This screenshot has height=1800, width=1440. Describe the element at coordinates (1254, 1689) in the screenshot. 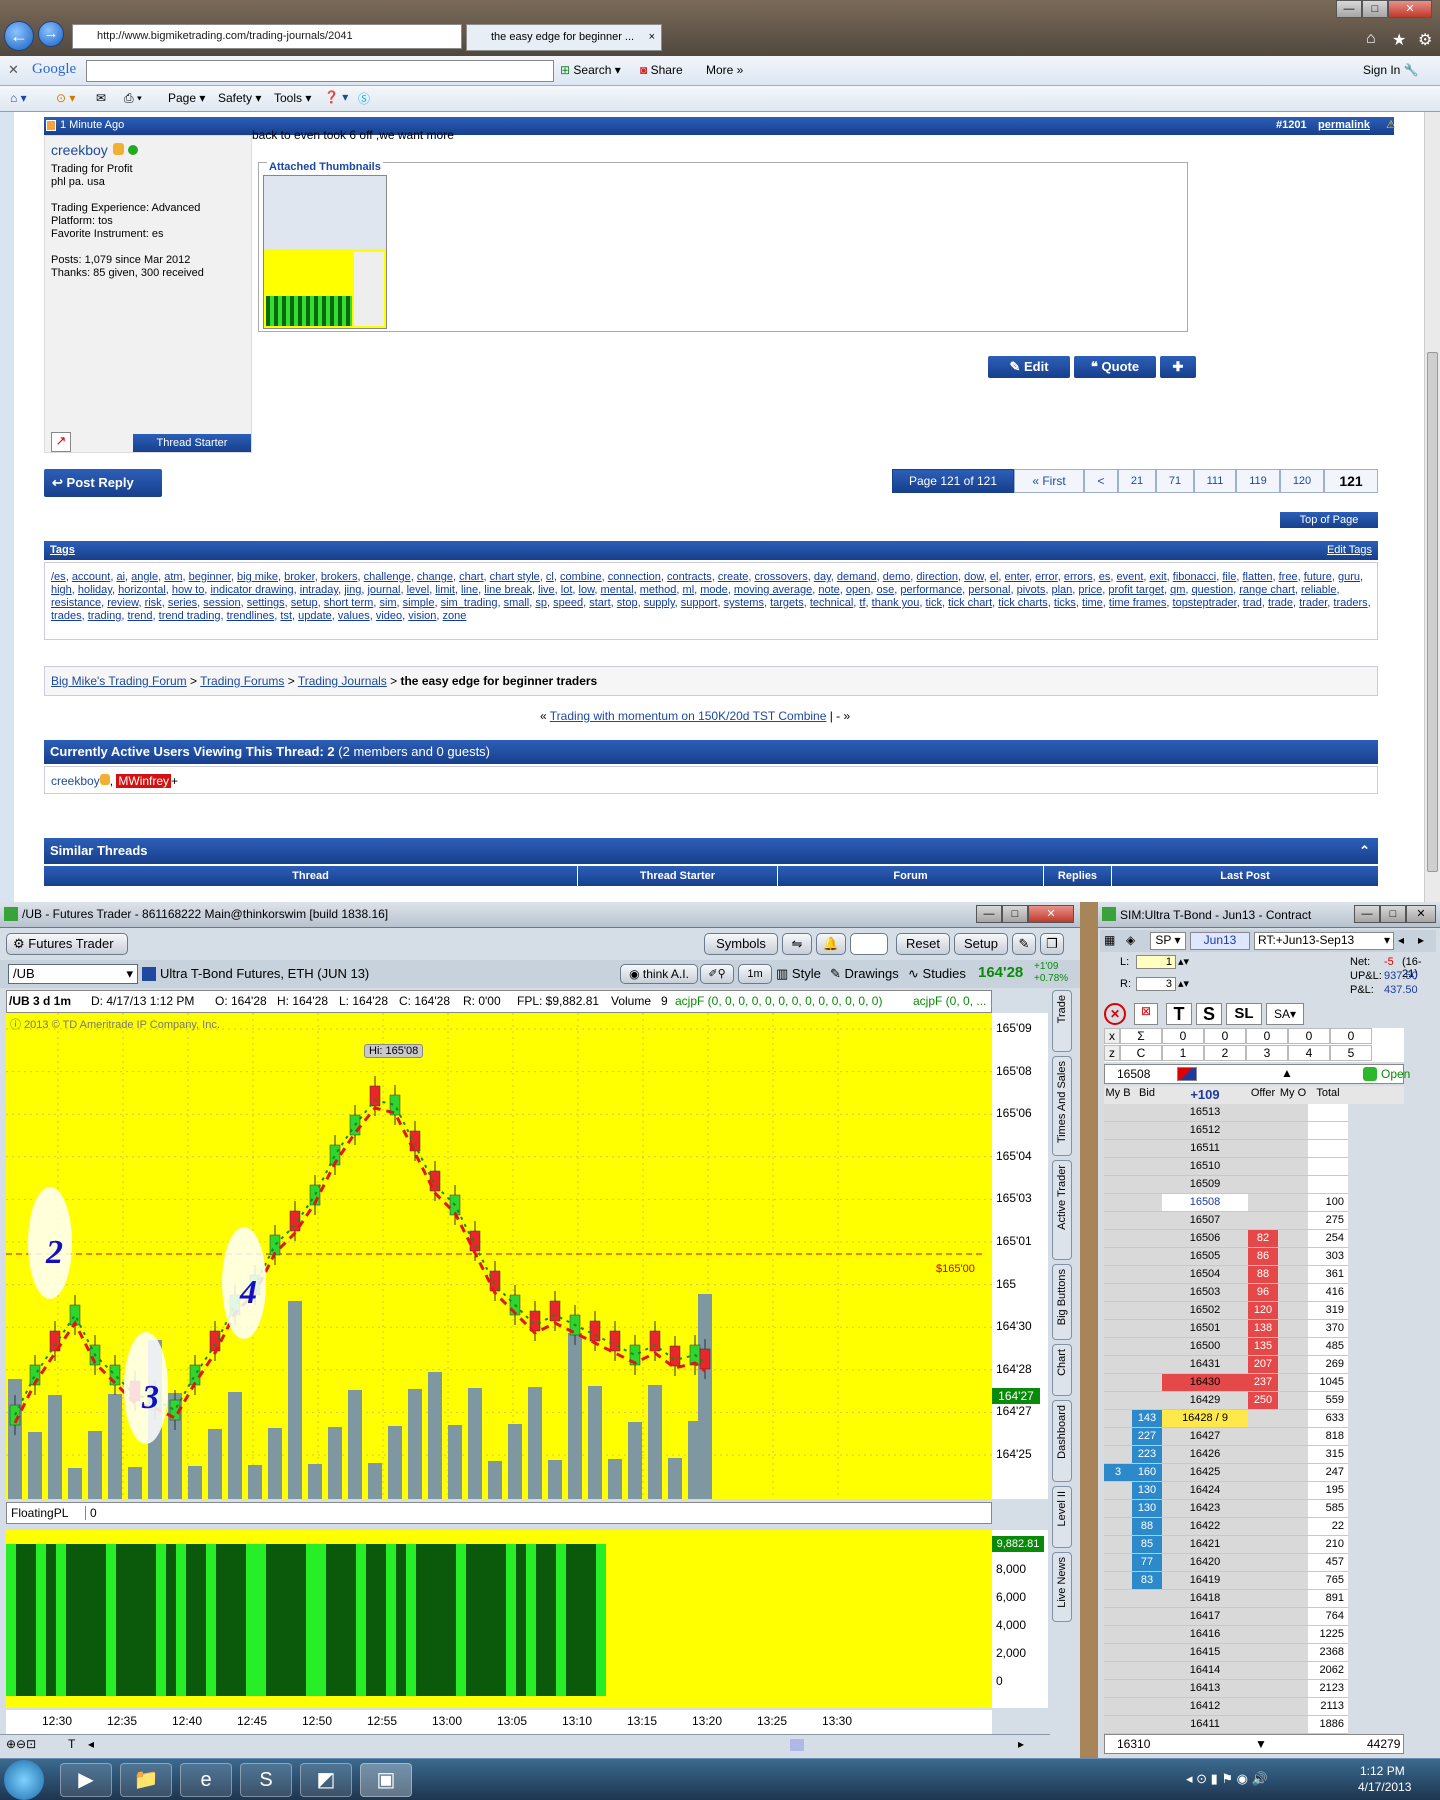

I see `ladder-row: 16413 2123` at that location.